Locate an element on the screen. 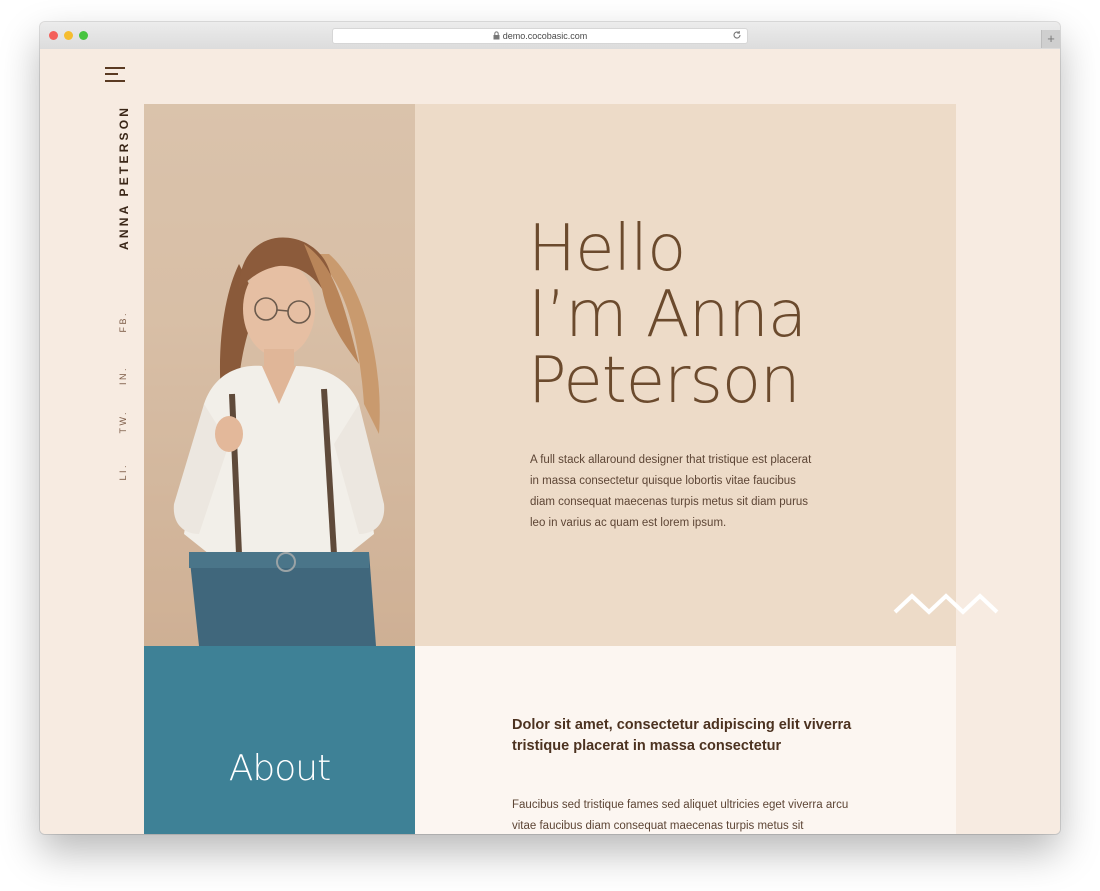  social-link-tw: TW. is located at coordinates (123, 422).